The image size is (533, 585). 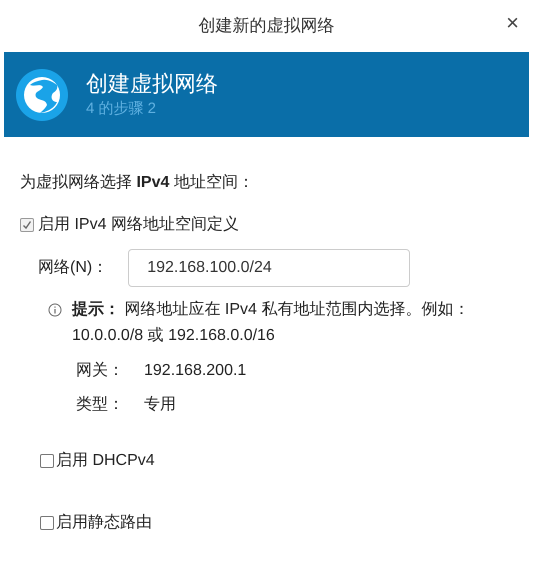 I want to click on checkbox-label: 启用 IPv4 网络地址空间定义, so click(x=138, y=224).